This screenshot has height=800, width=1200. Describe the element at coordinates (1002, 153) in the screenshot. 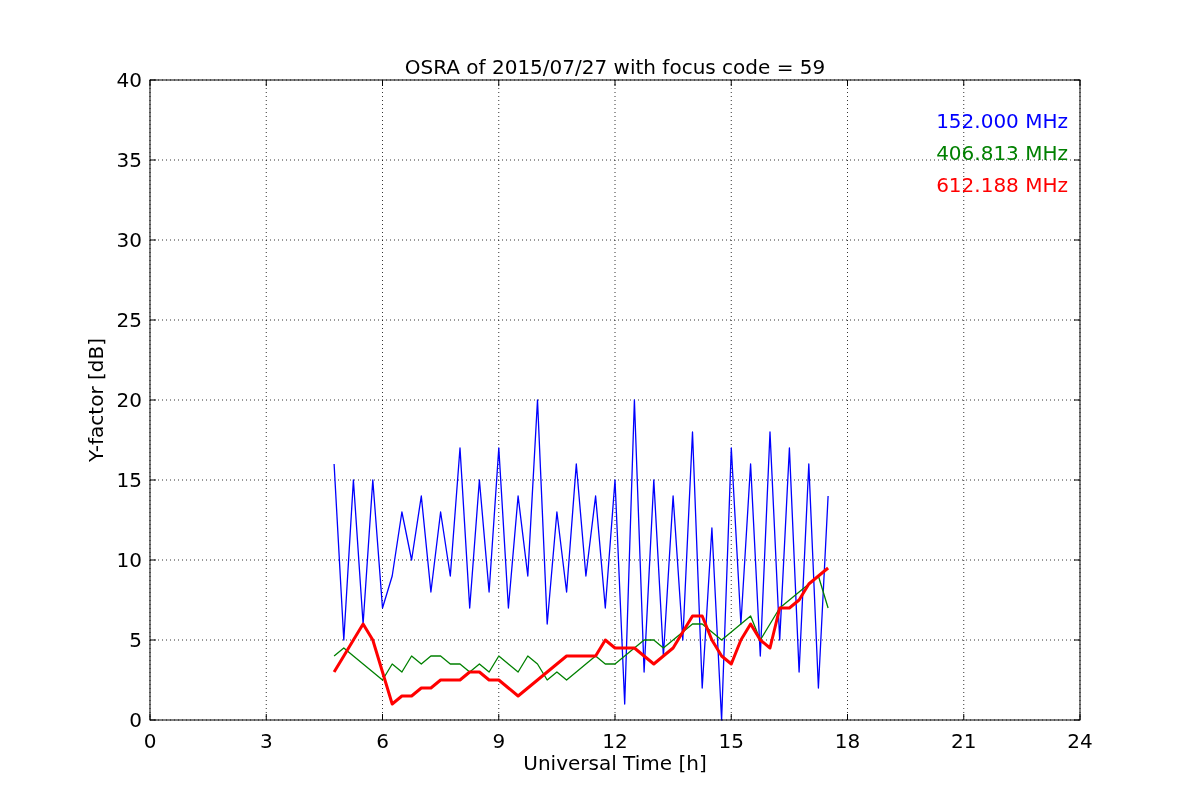

I see `legend-label: 406.813 MHz` at that location.